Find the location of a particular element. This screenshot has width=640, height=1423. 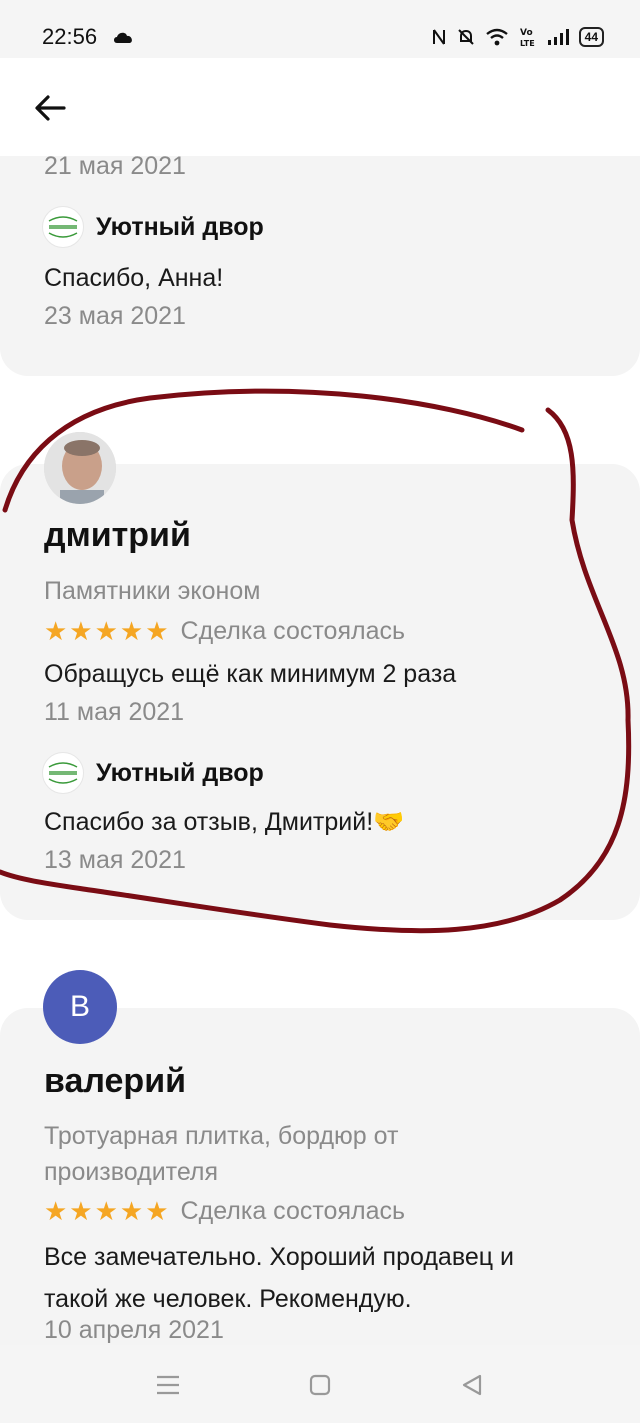

svg-text: Vo is located at coordinates (526, 33).